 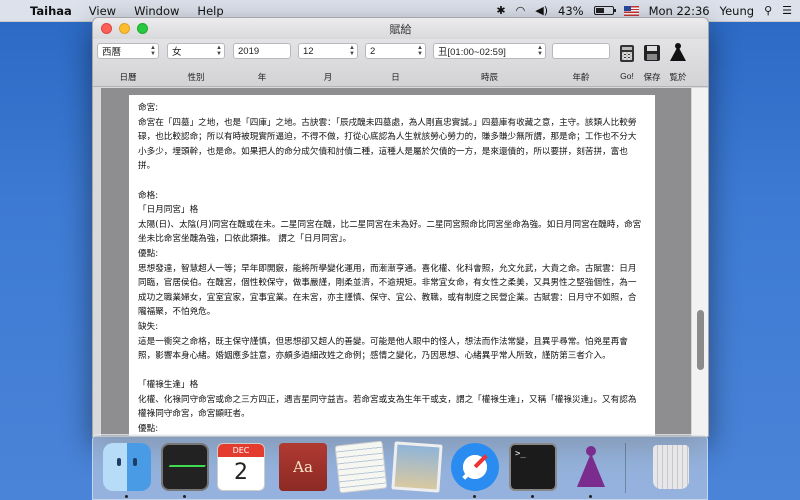 I want to click on calendar-app-icon: DEC 2, so click(x=241, y=467).